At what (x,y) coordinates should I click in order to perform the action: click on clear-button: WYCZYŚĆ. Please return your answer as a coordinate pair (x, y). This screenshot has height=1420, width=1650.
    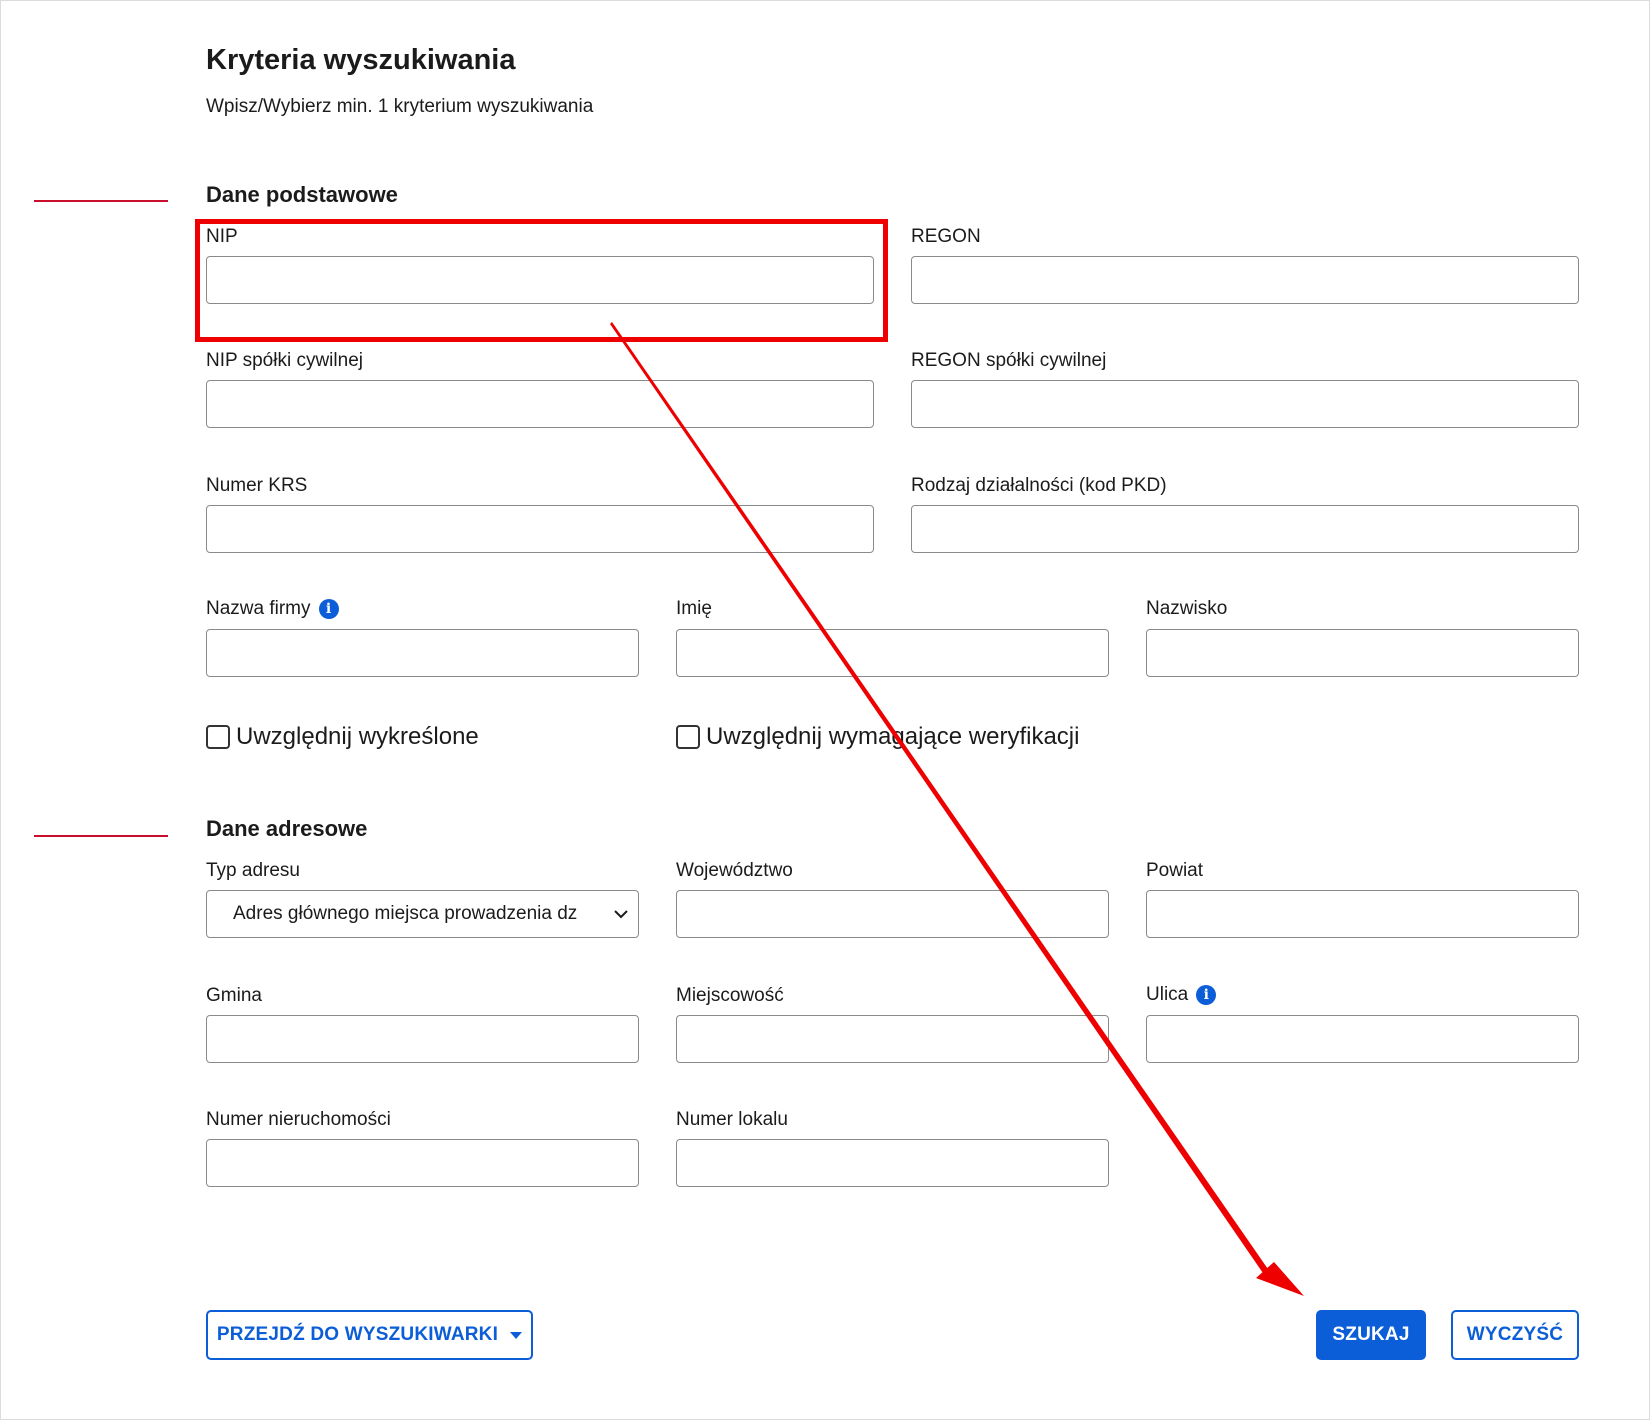
    Looking at the image, I should click on (1515, 1335).